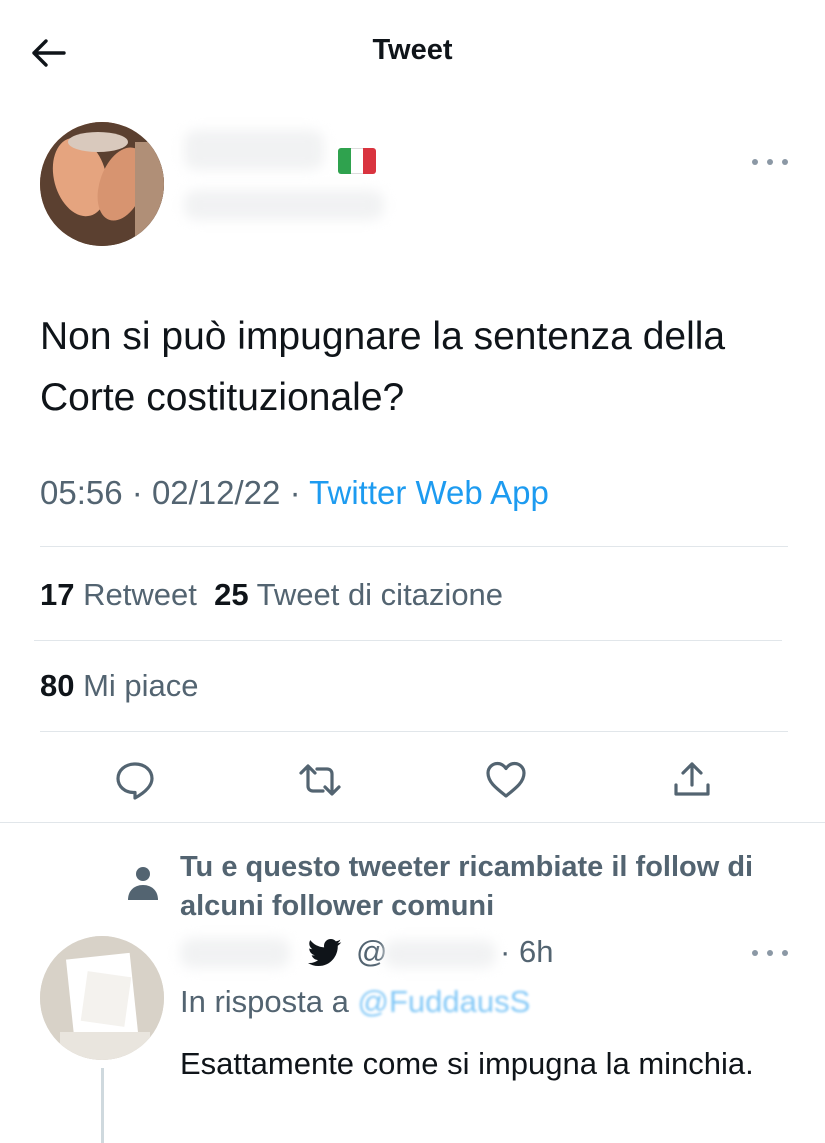 The width and height of the screenshot is (825, 1143). I want to click on tweet-meta: 05:56 · 02/12/22 · Twitter Web App, so click(294, 493).